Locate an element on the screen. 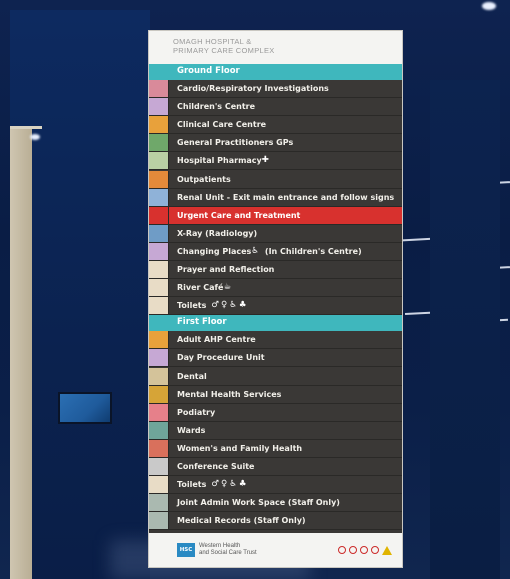 The image size is (510, 579). directory-label-text: River Café is located at coordinates (200, 288).